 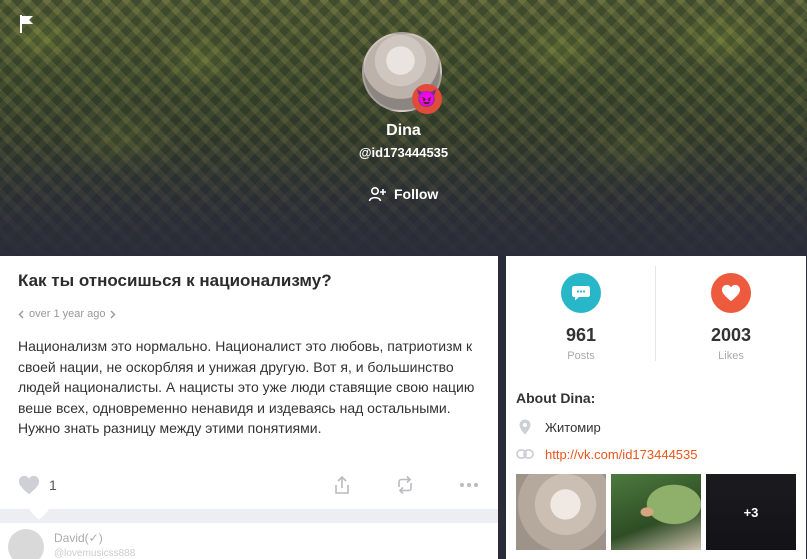 I want to click on stat-posts: 961 Posts, so click(x=581, y=309).